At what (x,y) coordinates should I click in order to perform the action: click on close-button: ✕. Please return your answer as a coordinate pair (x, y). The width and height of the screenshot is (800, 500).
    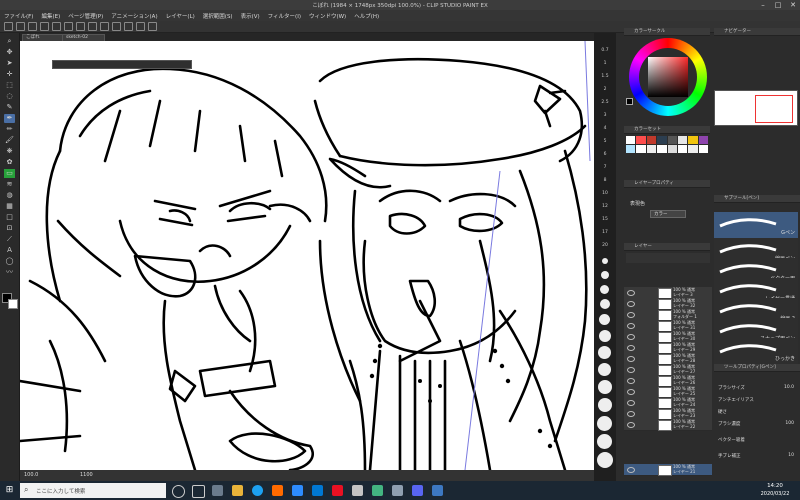
    Looking at the image, I should click on (793, 5).